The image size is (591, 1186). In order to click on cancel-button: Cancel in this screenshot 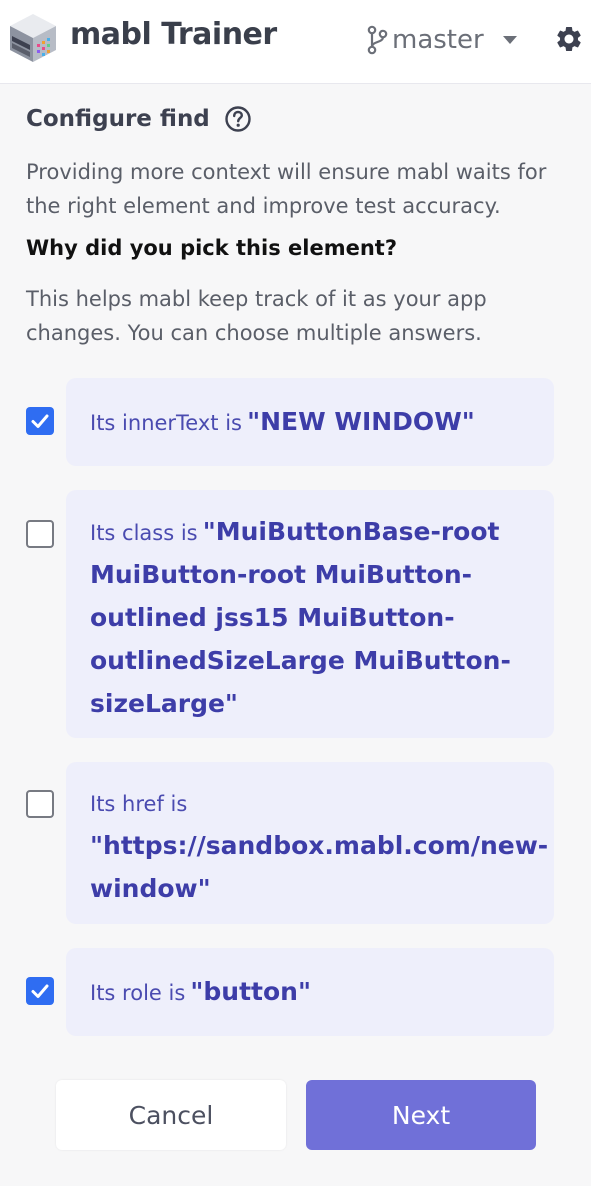, I will do `click(171, 1115)`.